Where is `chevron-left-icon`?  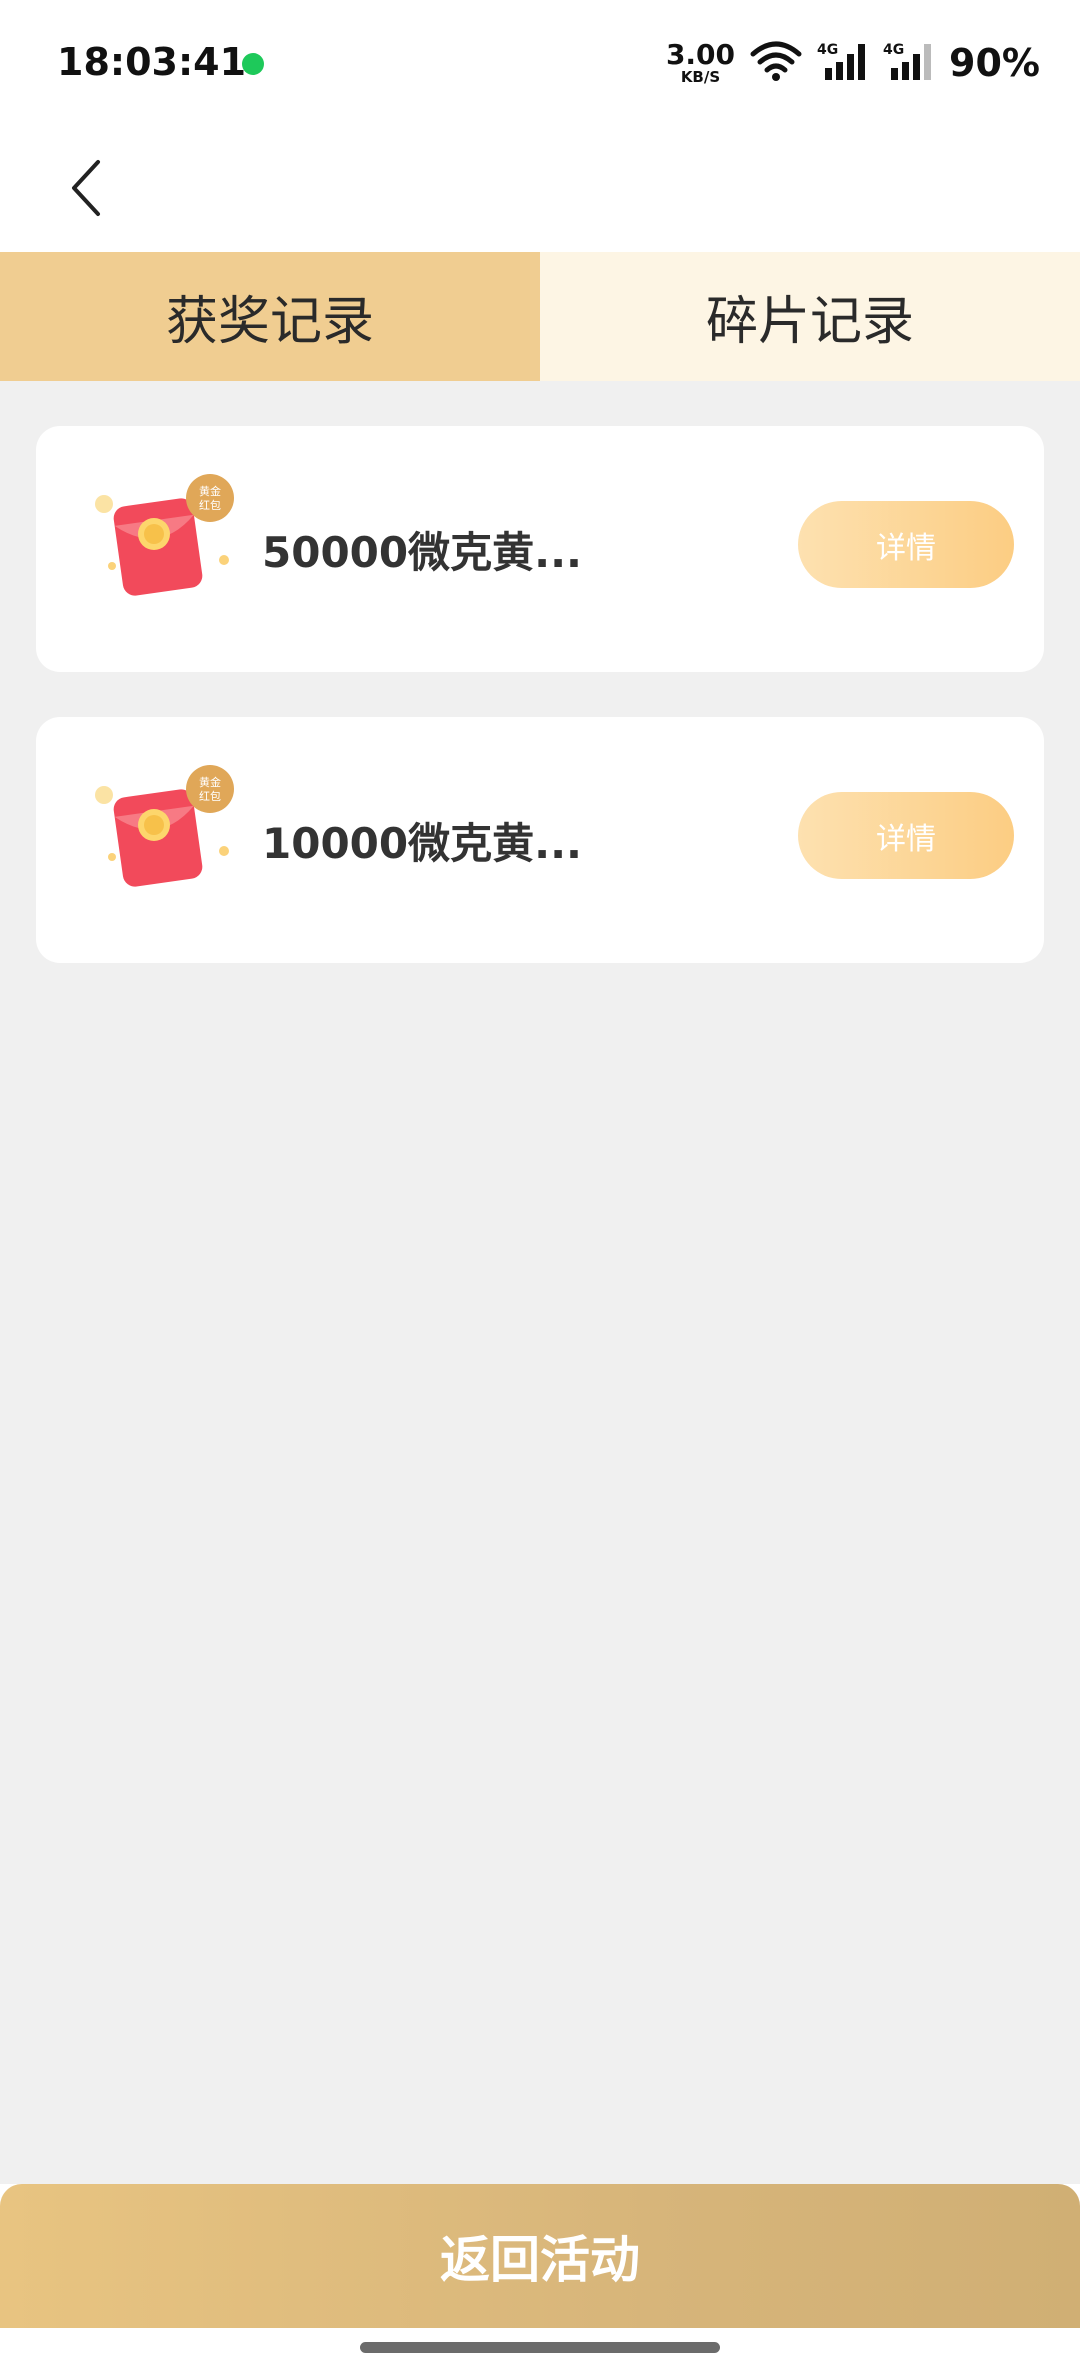
chevron-left-icon is located at coordinates (86, 190).